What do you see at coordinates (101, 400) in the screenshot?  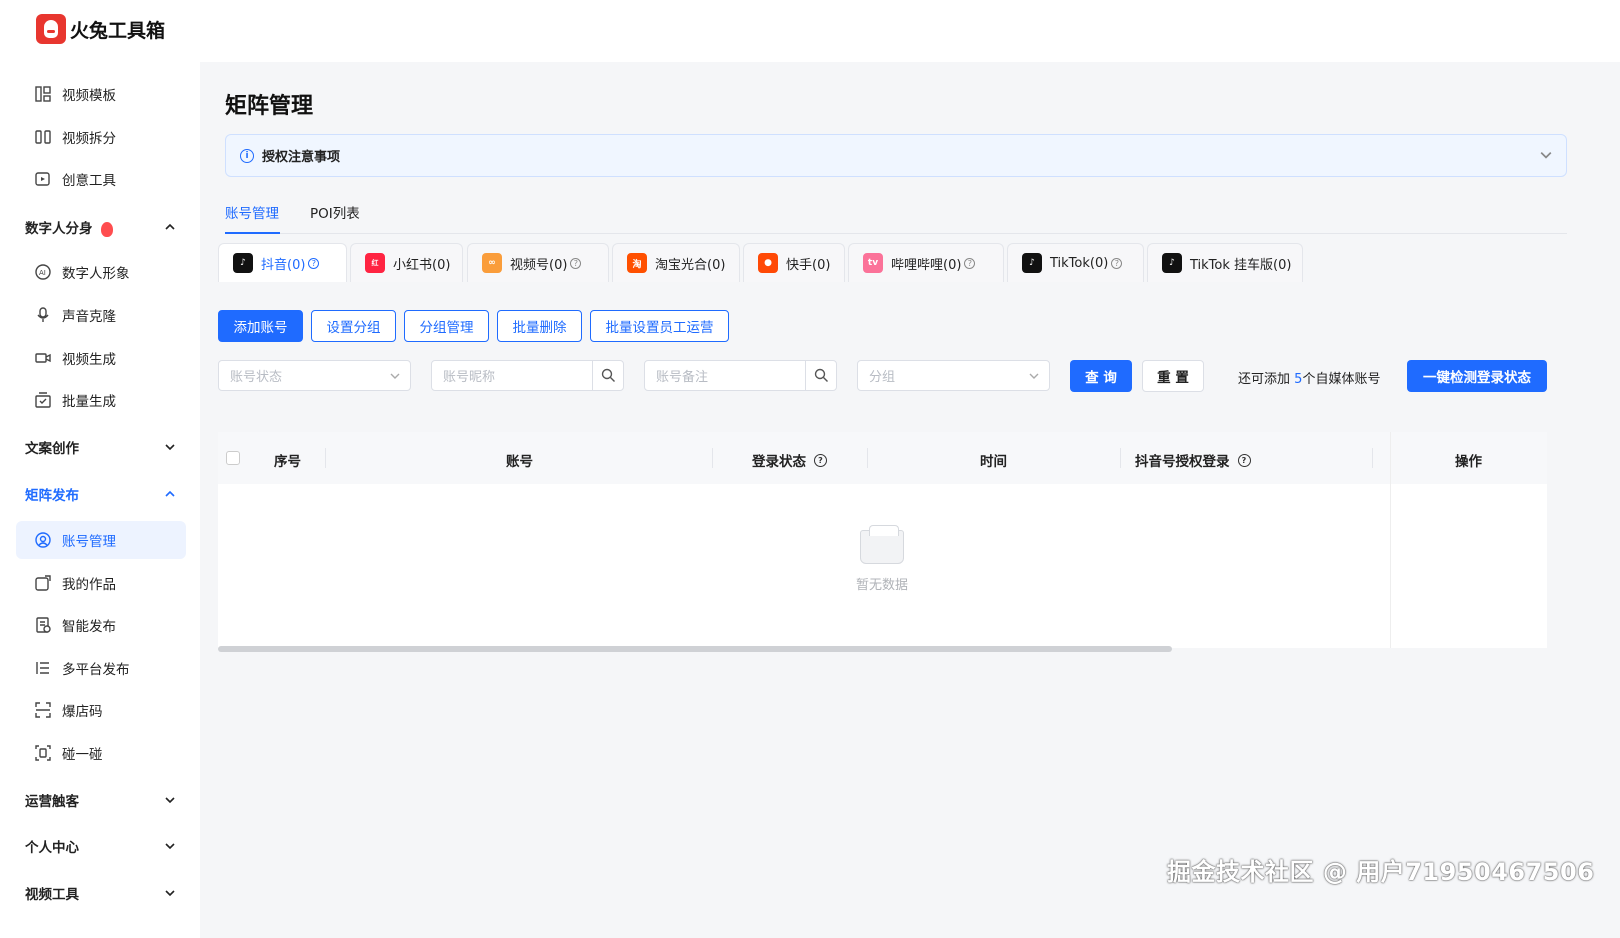 I see `sidebar-item-batch-generate: 批量生成` at bounding box center [101, 400].